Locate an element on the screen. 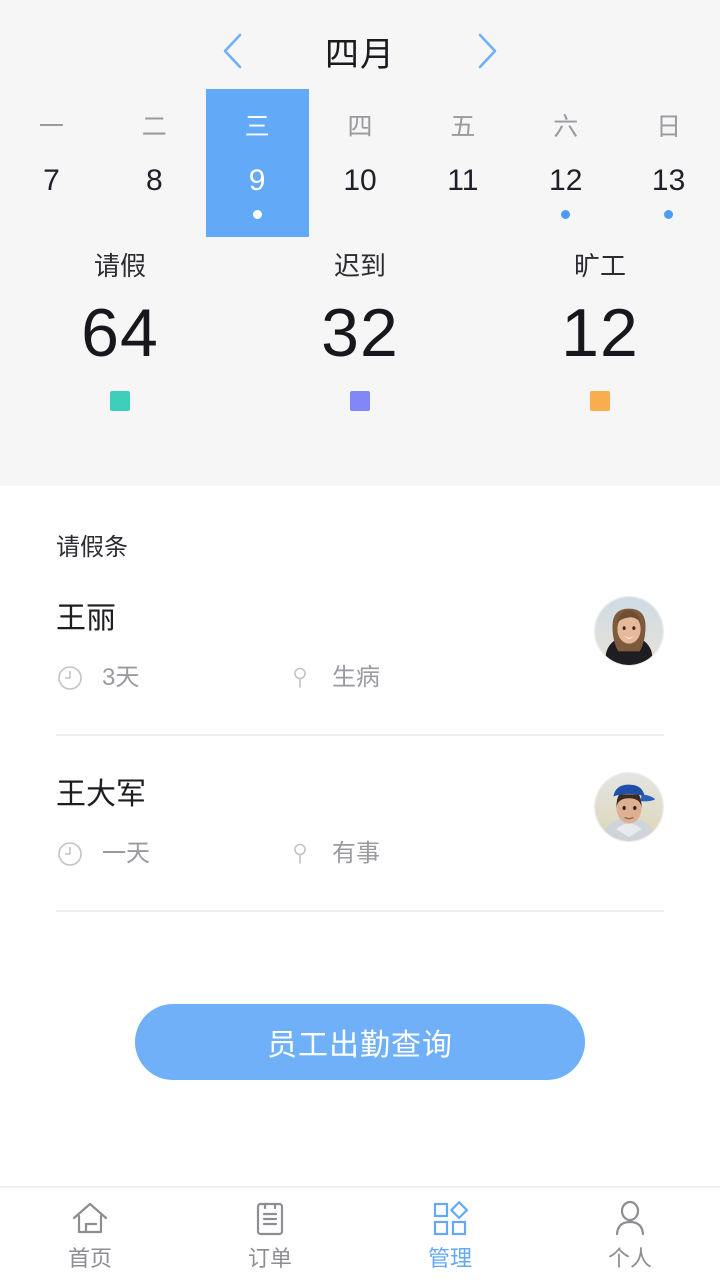 This screenshot has height=1280, width=720. employee-attendance-query-button: 员工出勤查询 is located at coordinates (360, 1042).